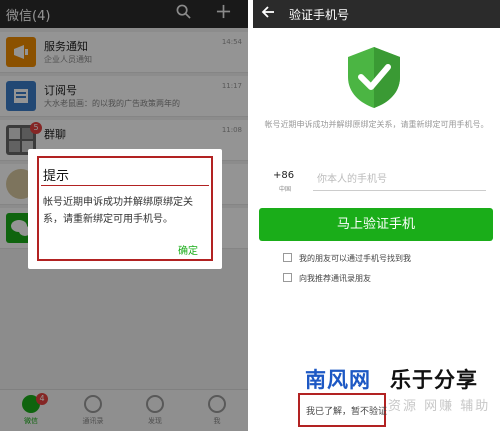 Image resolution: width=500 pixels, height=431 pixels. What do you see at coordinates (376, 224) in the screenshot?
I see `verify-phone-button: 马上验证手机` at bounding box center [376, 224].